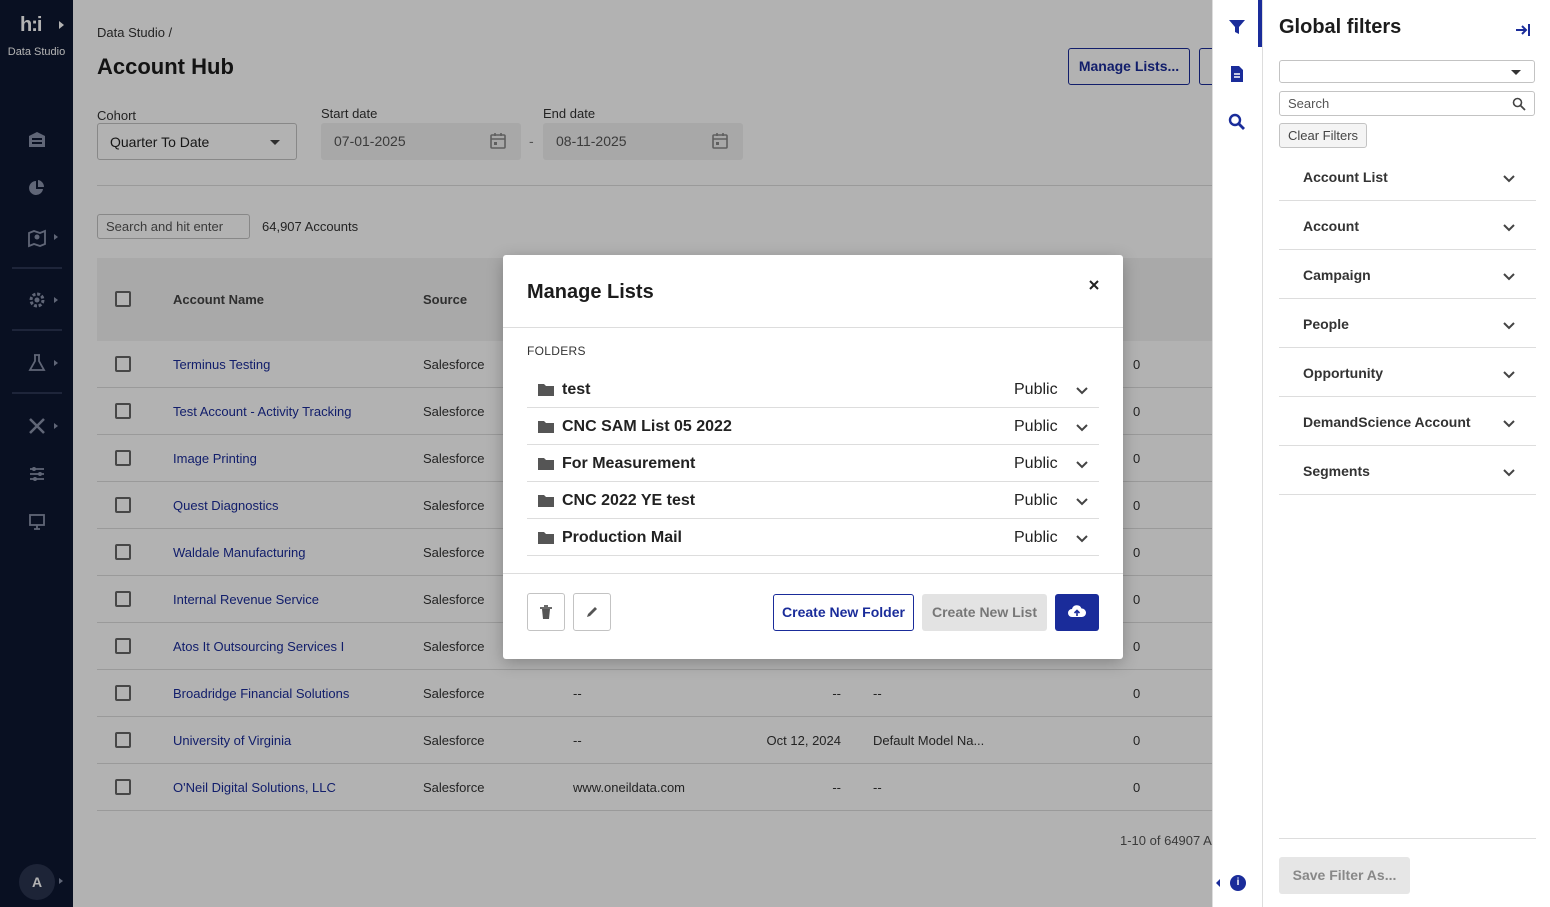 The image size is (1550, 907). Describe the element at coordinates (1345, 177) in the screenshot. I see `filter-category-label: Account List` at that location.